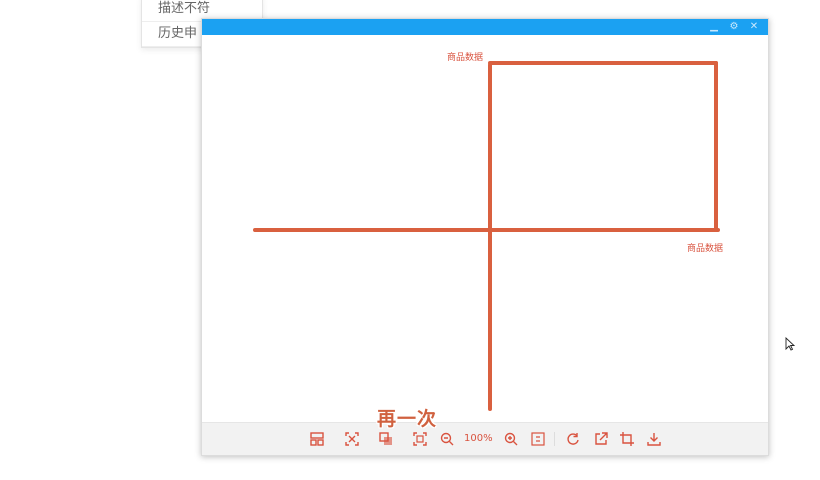 Image resolution: width=820 pixels, height=480 pixels. What do you see at coordinates (754, 27) in the screenshot?
I see `close-icon: ✕` at bounding box center [754, 27].